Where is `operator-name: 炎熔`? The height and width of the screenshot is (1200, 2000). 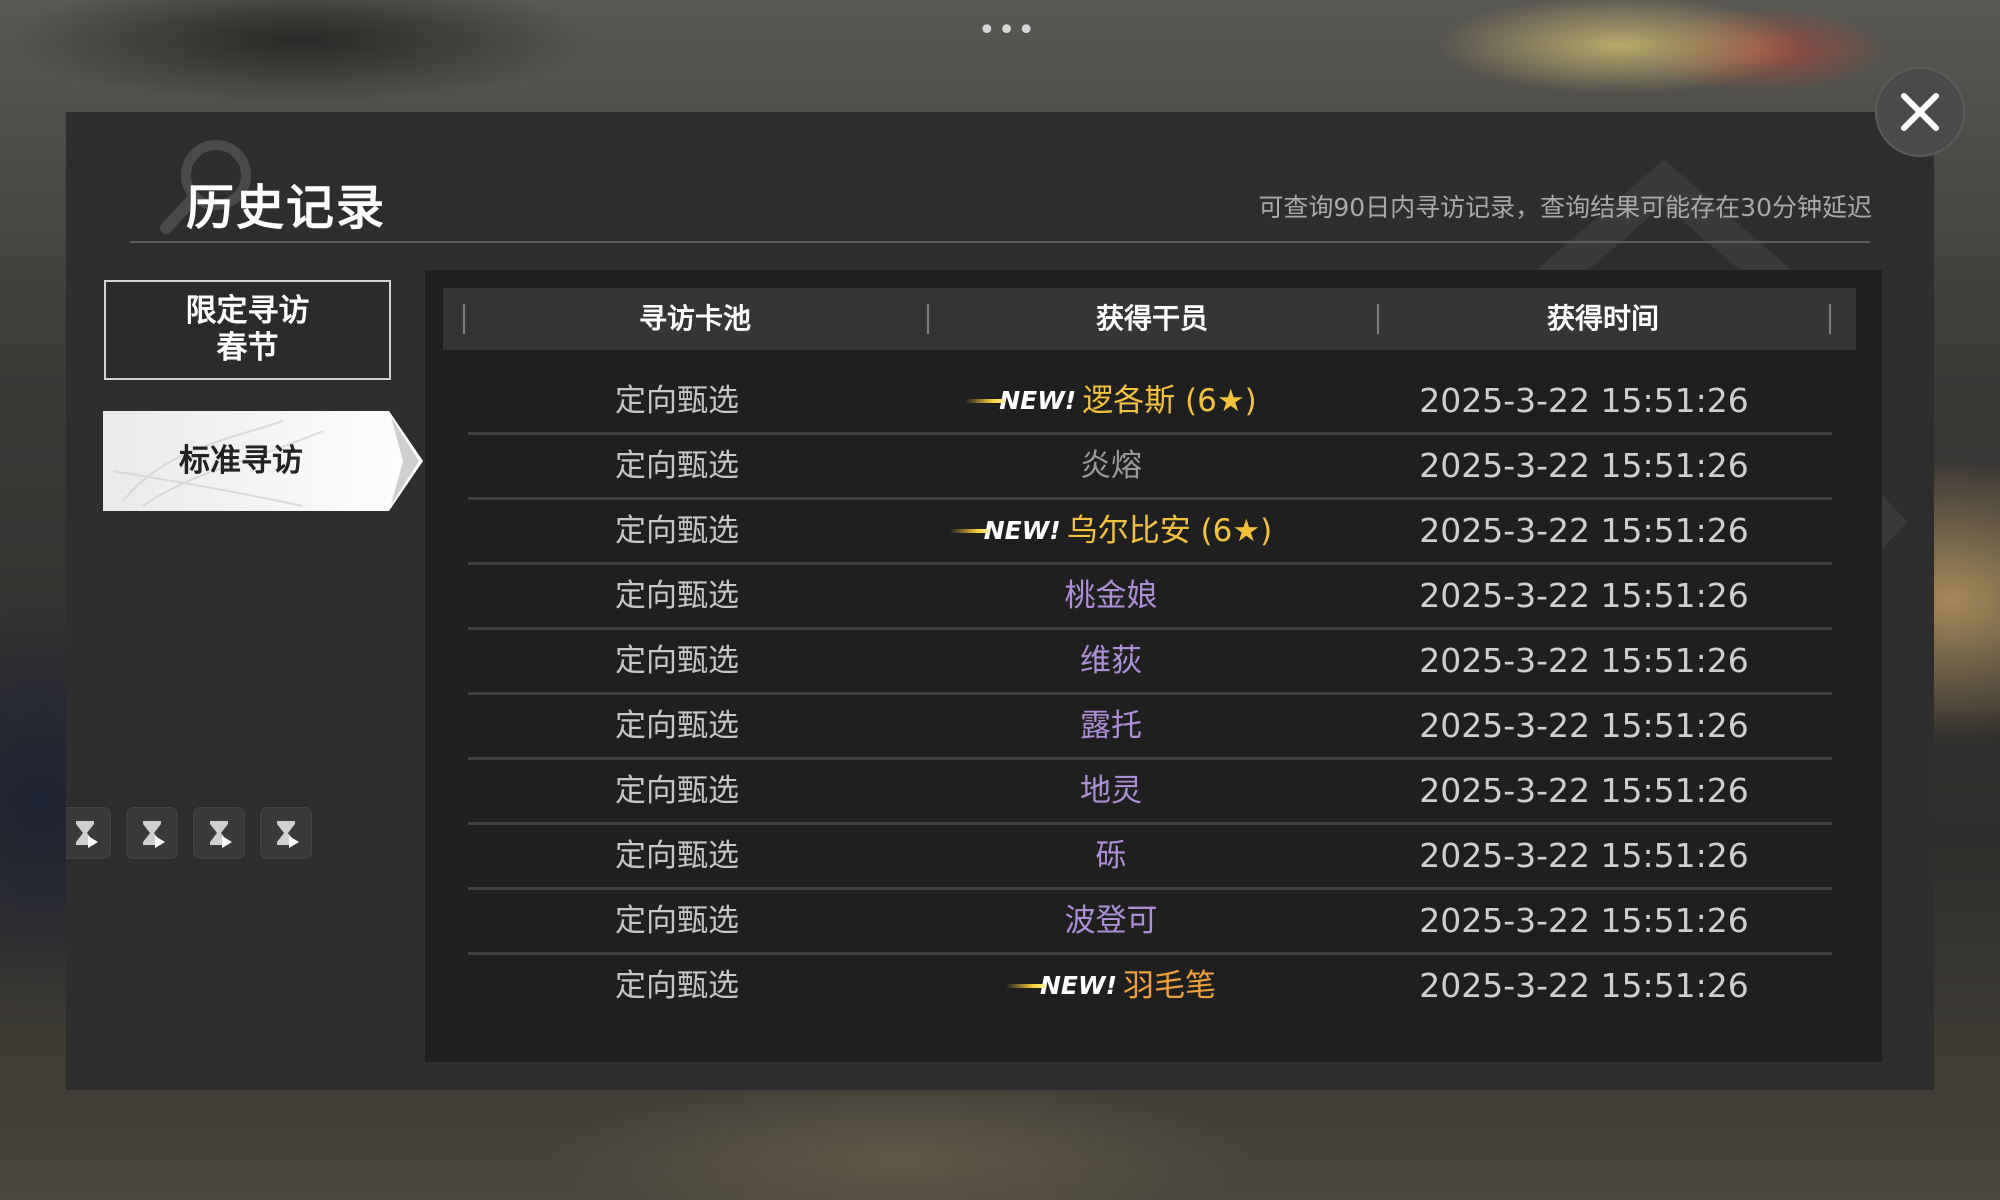 operator-name: 炎熔 is located at coordinates (1111, 466).